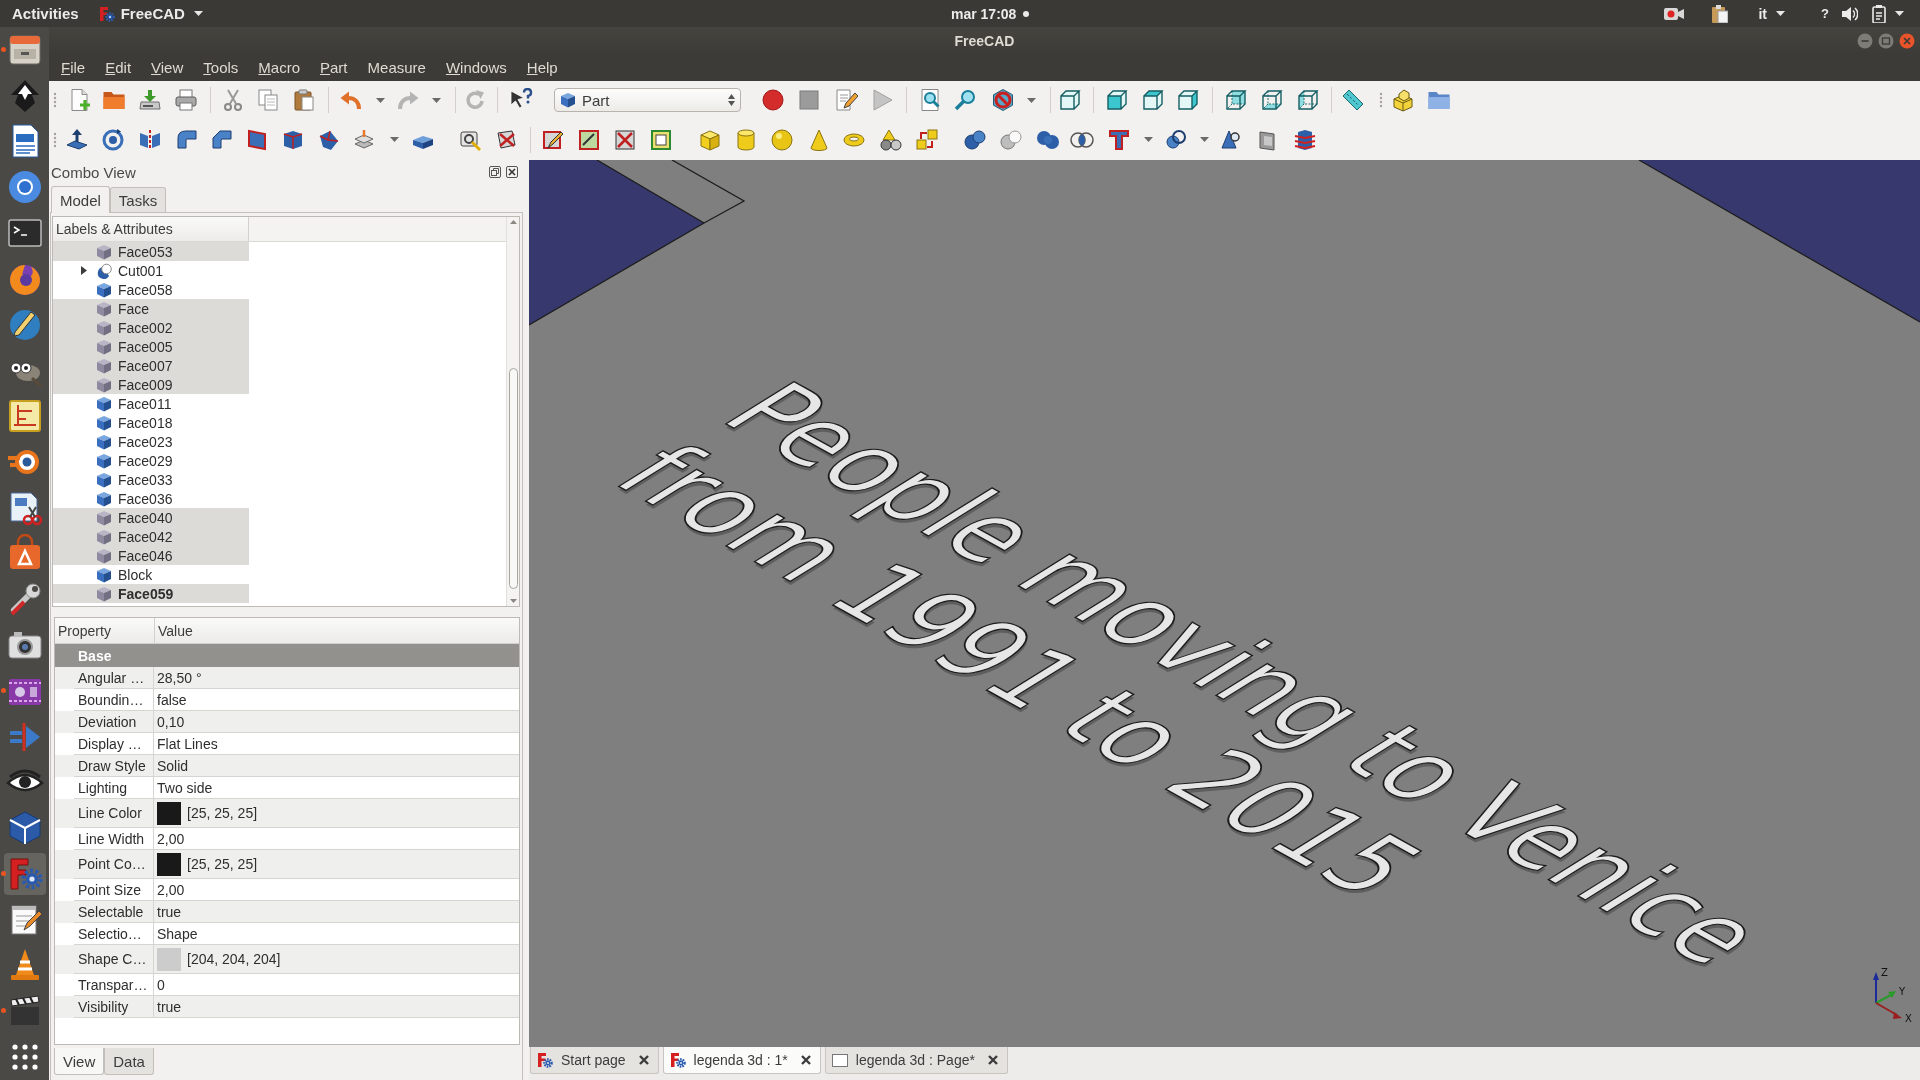  I want to click on cube-rear-face-icon, so click(1236, 100).